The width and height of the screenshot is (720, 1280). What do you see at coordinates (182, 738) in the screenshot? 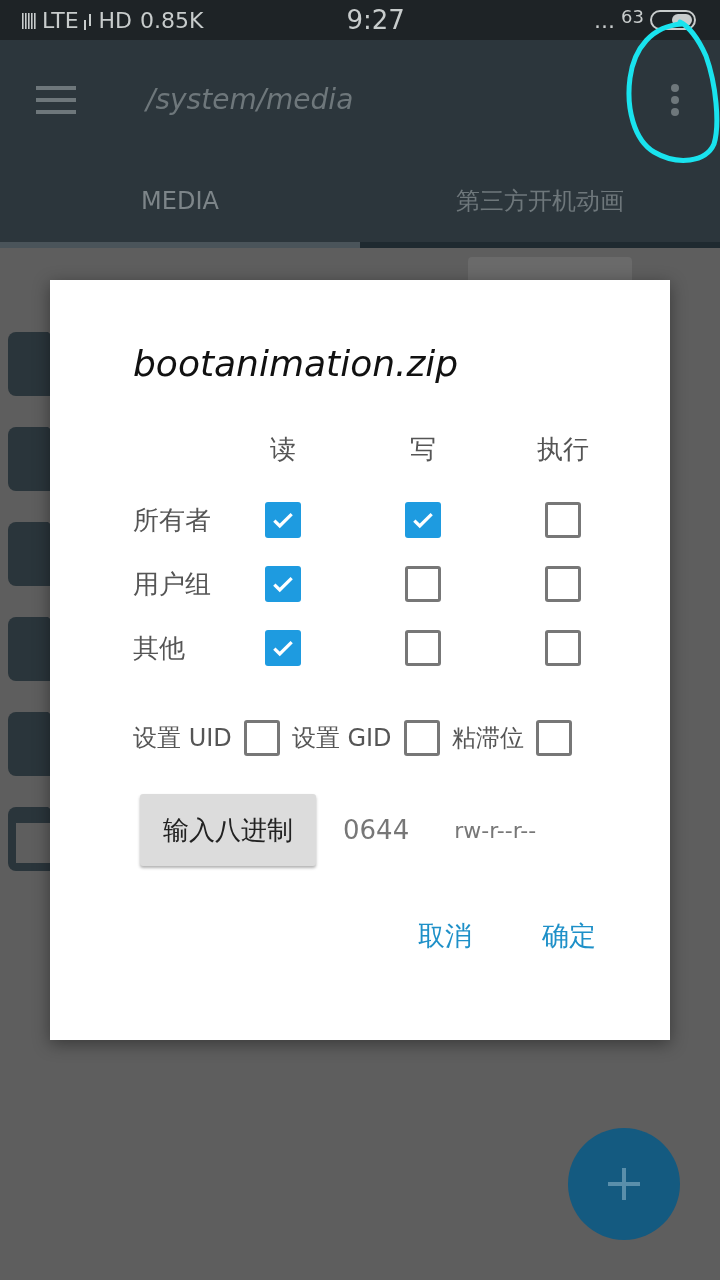
I see `option-label: 设置 UID` at bounding box center [182, 738].